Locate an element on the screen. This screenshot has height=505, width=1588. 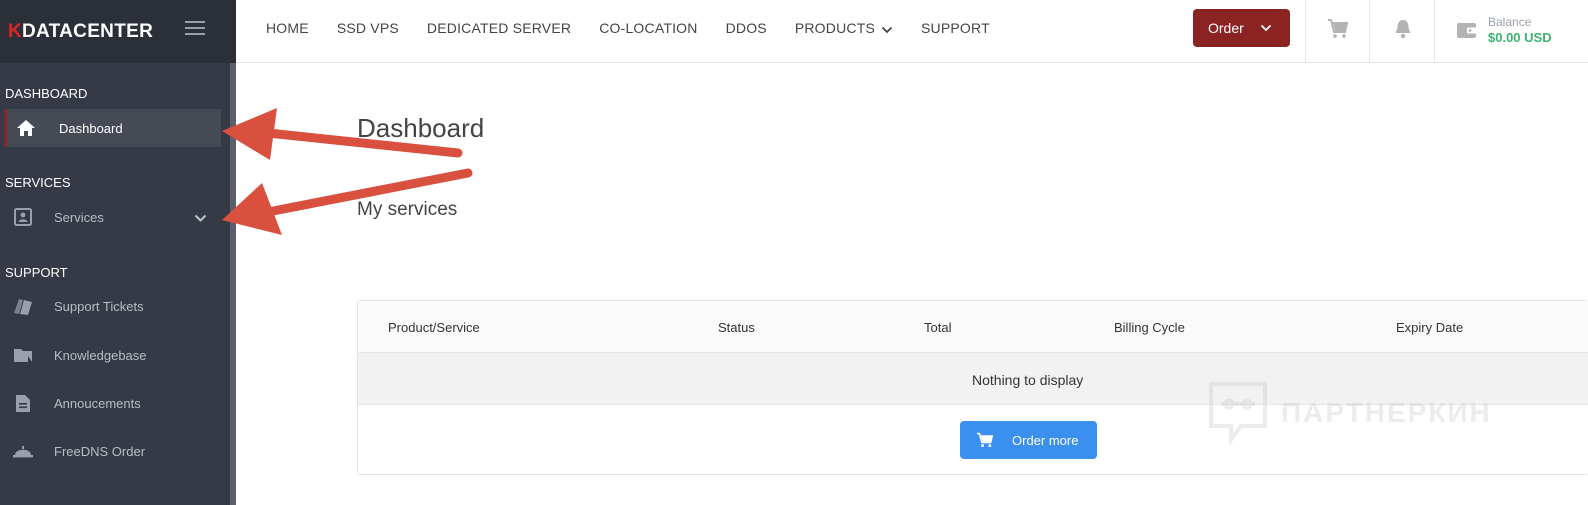
sidebar-item-annoucements: Annoucements is located at coordinates (112, 403).